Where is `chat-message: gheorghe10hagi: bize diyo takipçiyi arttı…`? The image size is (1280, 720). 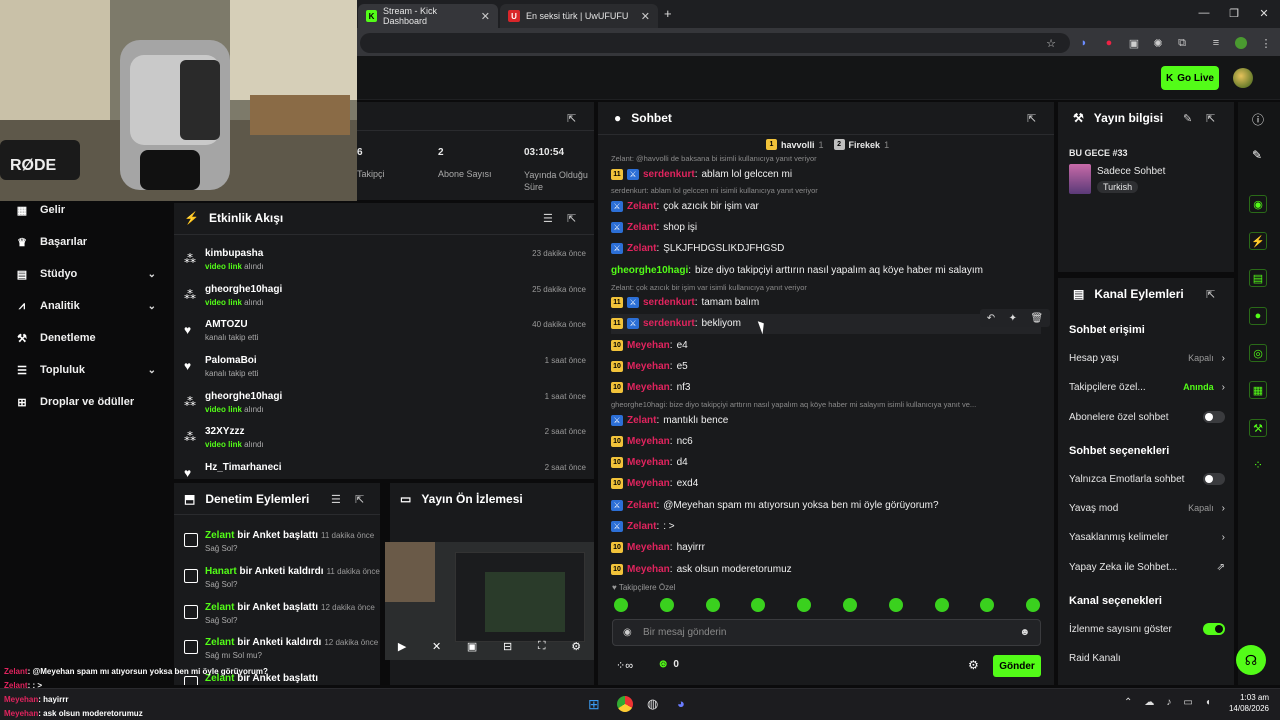 chat-message: gheorghe10hagi: bize diyo takipçiyi arttı… is located at coordinates (826, 270).